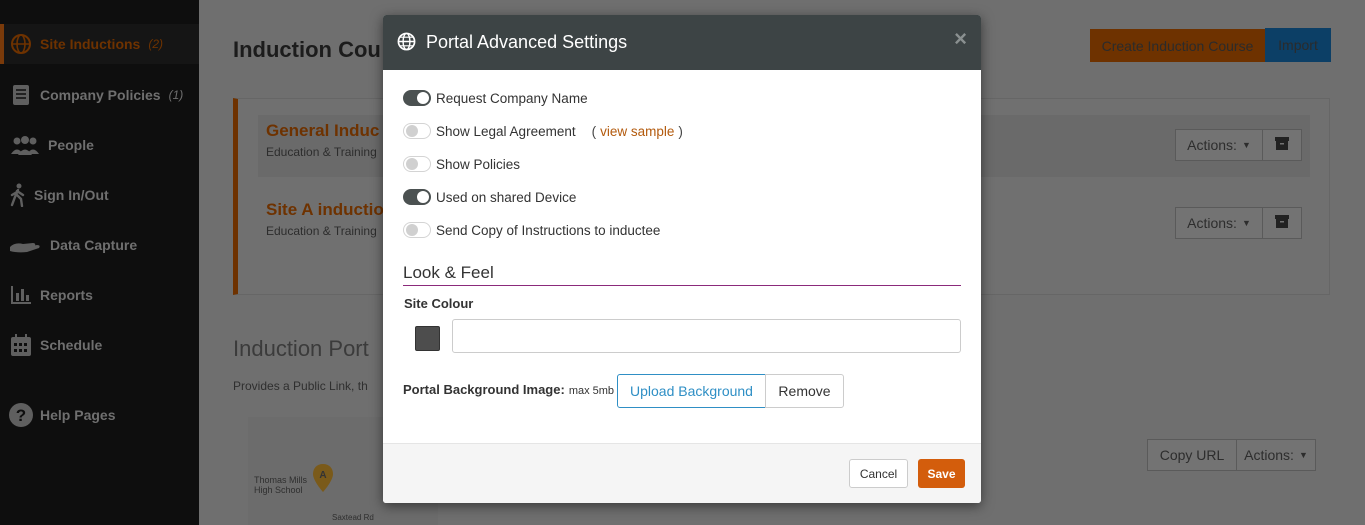 This screenshot has height=525, width=1365. What do you see at coordinates (804, 391) in the screenshot?
I see `remove-button: Remove` at bounding box center [804, 391].